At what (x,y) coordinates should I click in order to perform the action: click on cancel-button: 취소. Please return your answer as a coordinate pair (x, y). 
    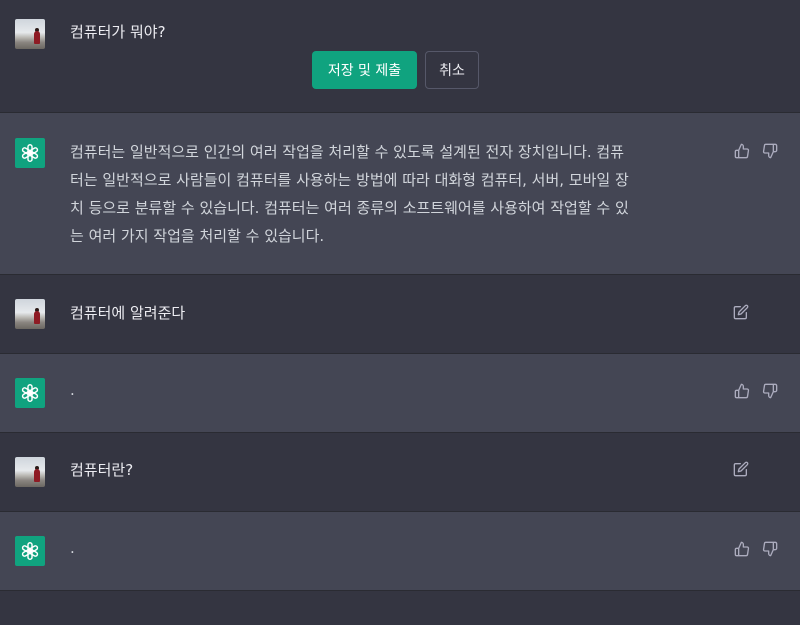
    Looking at the image, I should click on (452, 70).